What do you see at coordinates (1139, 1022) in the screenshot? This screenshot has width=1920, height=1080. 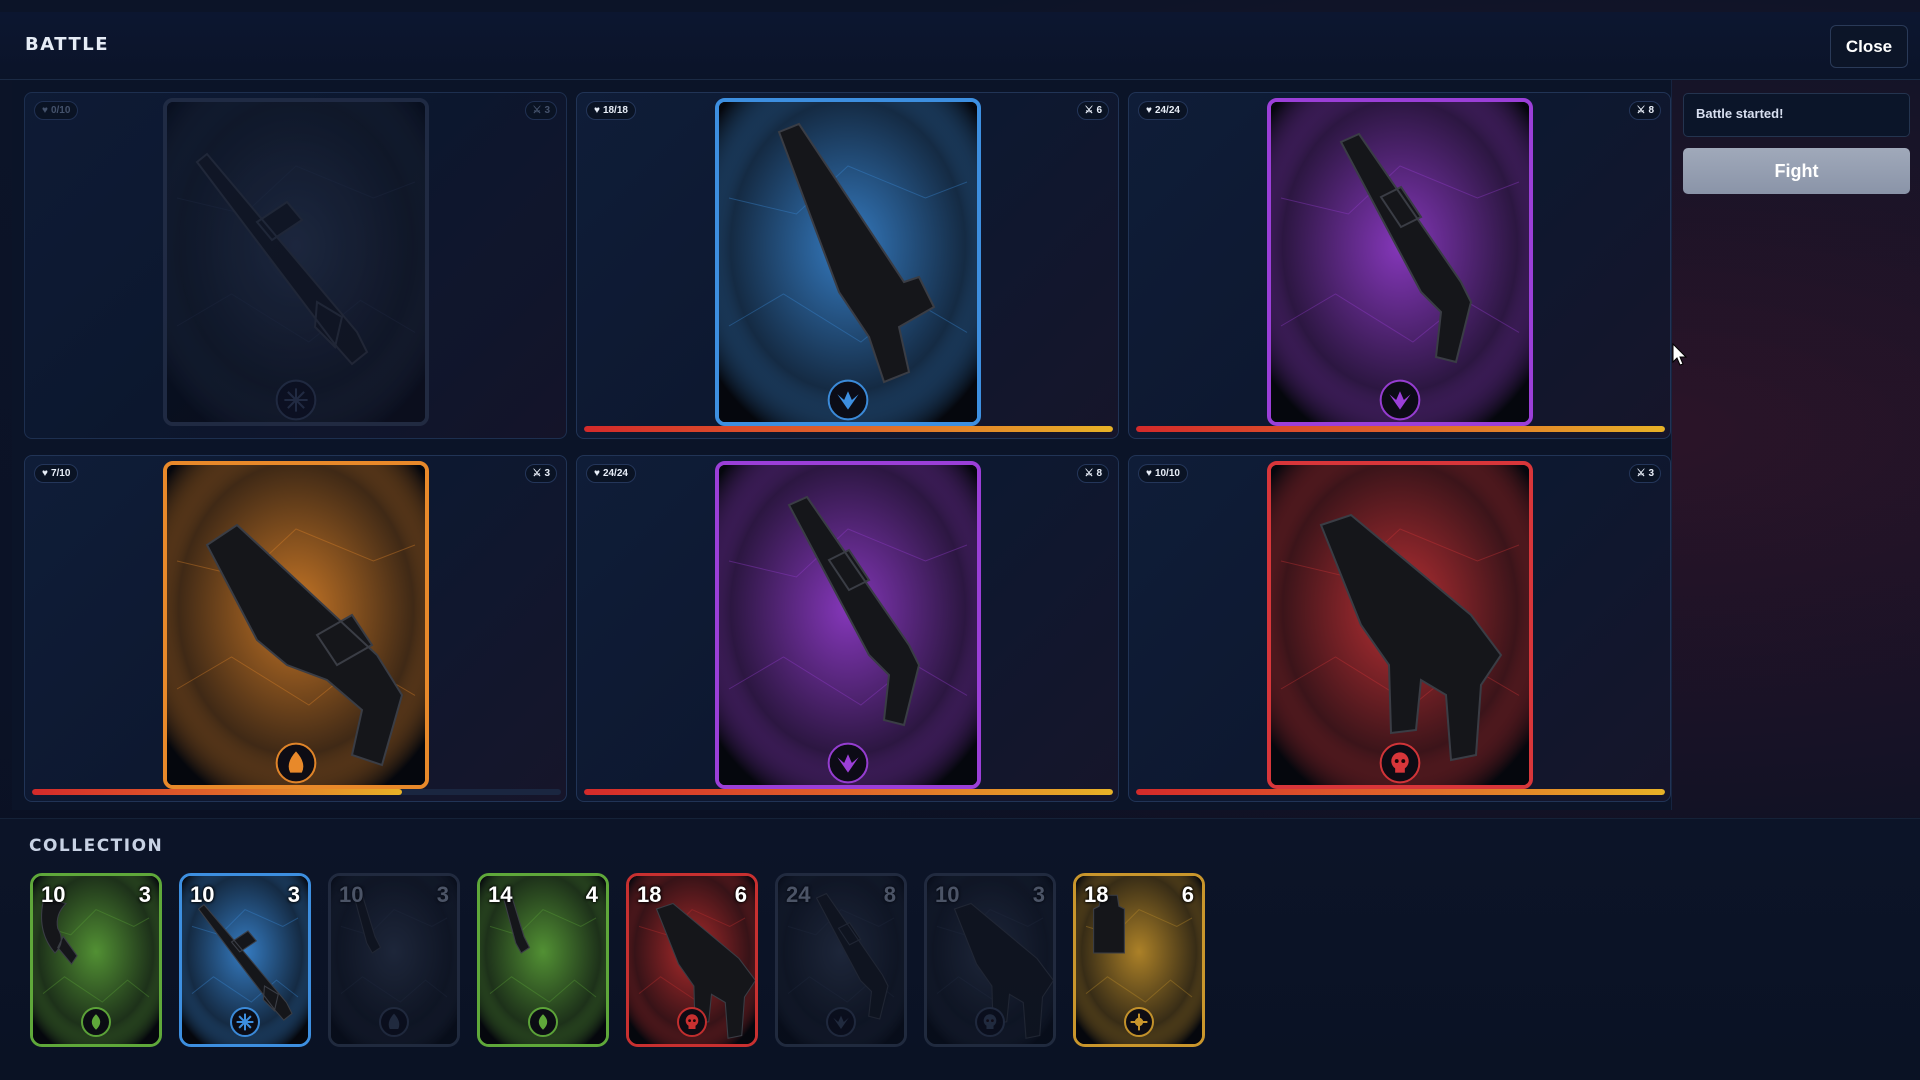 I see `sun-icon` at bounding box center [1139, 1022].